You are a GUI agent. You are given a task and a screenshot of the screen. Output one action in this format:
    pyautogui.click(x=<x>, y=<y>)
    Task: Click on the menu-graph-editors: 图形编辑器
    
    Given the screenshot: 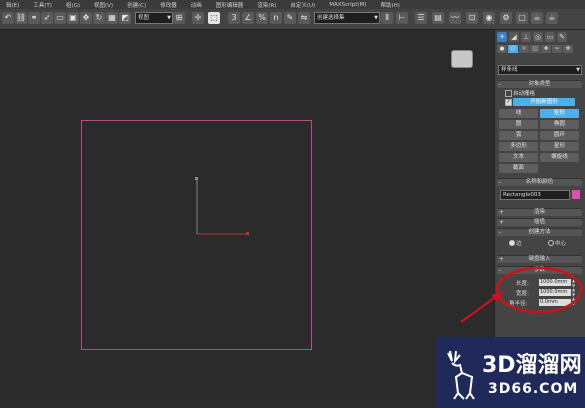 What is the action you would take?
    pyautogui.click(x=230, y=5)
    